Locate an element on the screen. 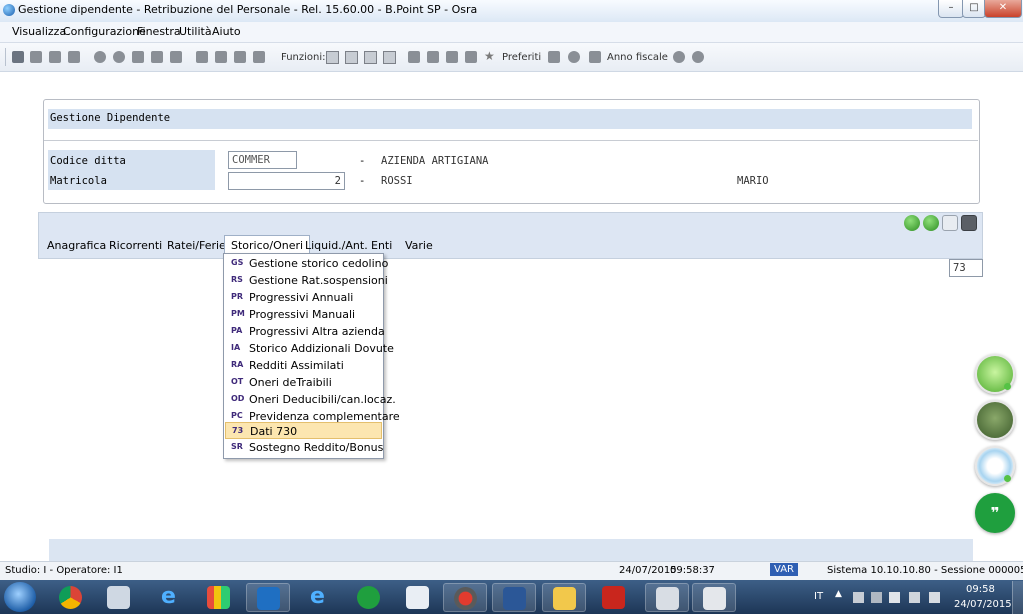  taskbar-ie-2: e is located at coordinates (318, 597).